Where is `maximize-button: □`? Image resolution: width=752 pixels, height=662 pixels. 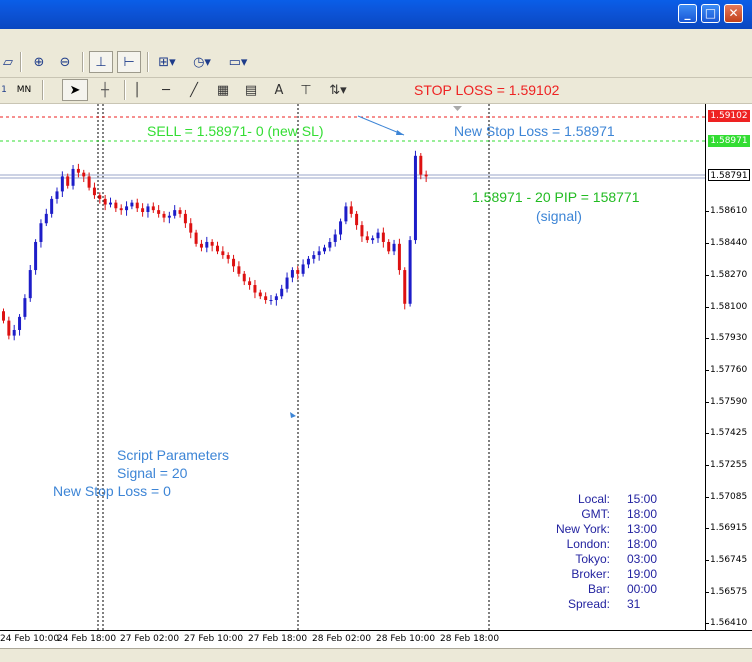
maximize-button: □ is located at coordinates (710, 13).